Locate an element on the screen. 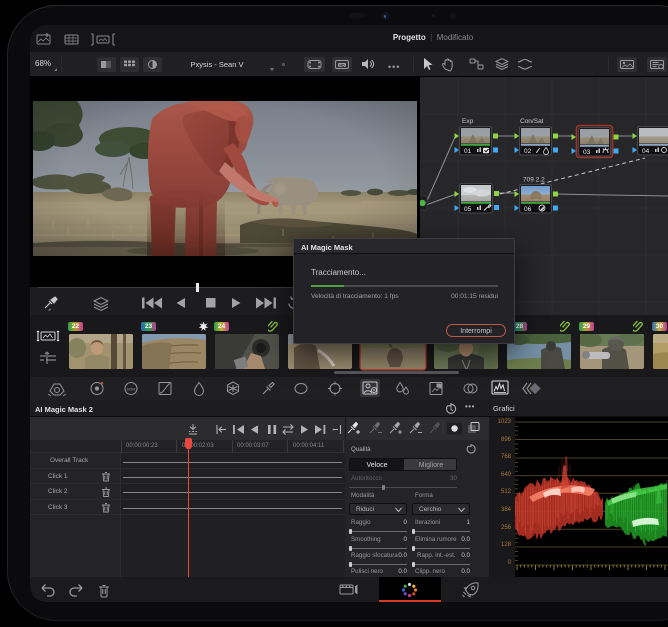  svg-text: HDR is located at coordinates (131, 389).